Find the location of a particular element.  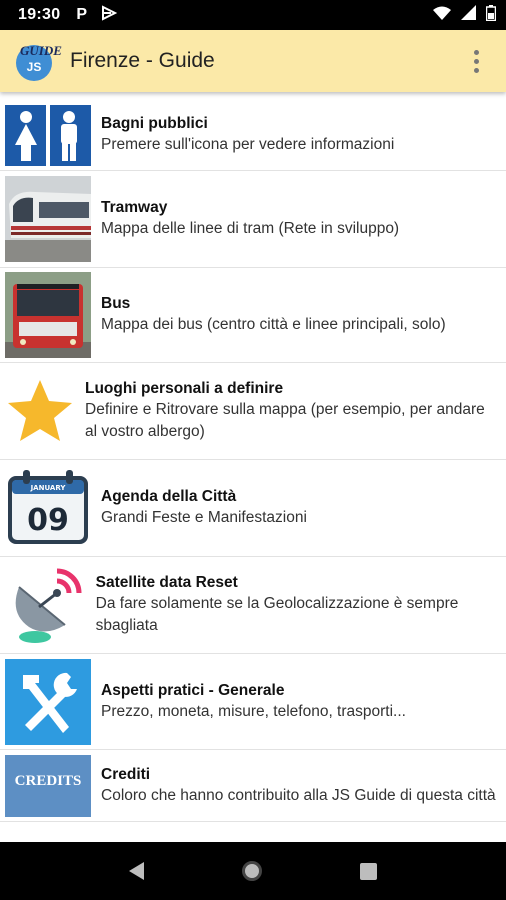

status-bar: 19:30 P is located at coordinates (253, 15).